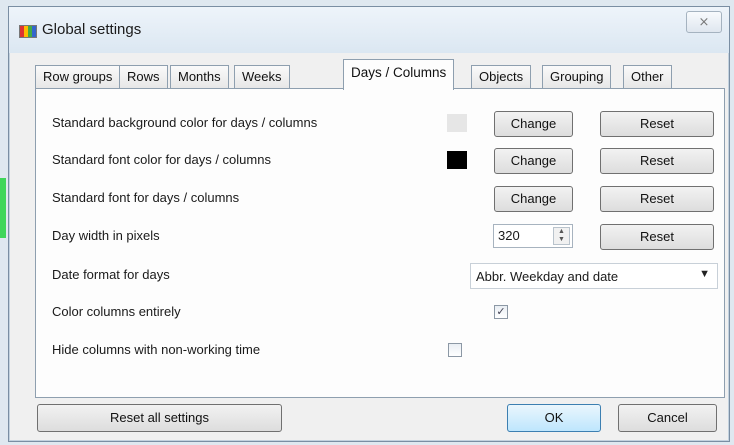  Describe the element at coordinates (146, 197) in the screenshot. I see `font-label: Standard font for days / columns` at that location.